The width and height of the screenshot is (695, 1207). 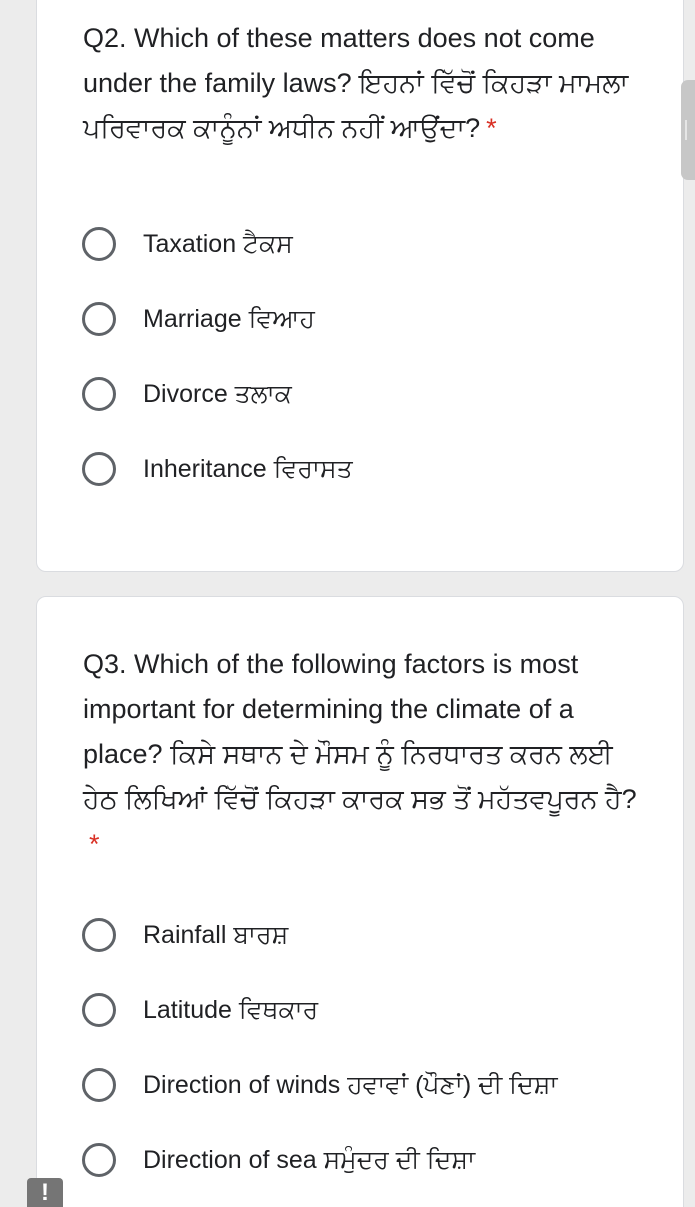 What do you see at coordinates (248, 468) in the screenshot?
I see `option-label: Inheritance ਵਿਰਾਸਤ` at bounding box center [248, 468].